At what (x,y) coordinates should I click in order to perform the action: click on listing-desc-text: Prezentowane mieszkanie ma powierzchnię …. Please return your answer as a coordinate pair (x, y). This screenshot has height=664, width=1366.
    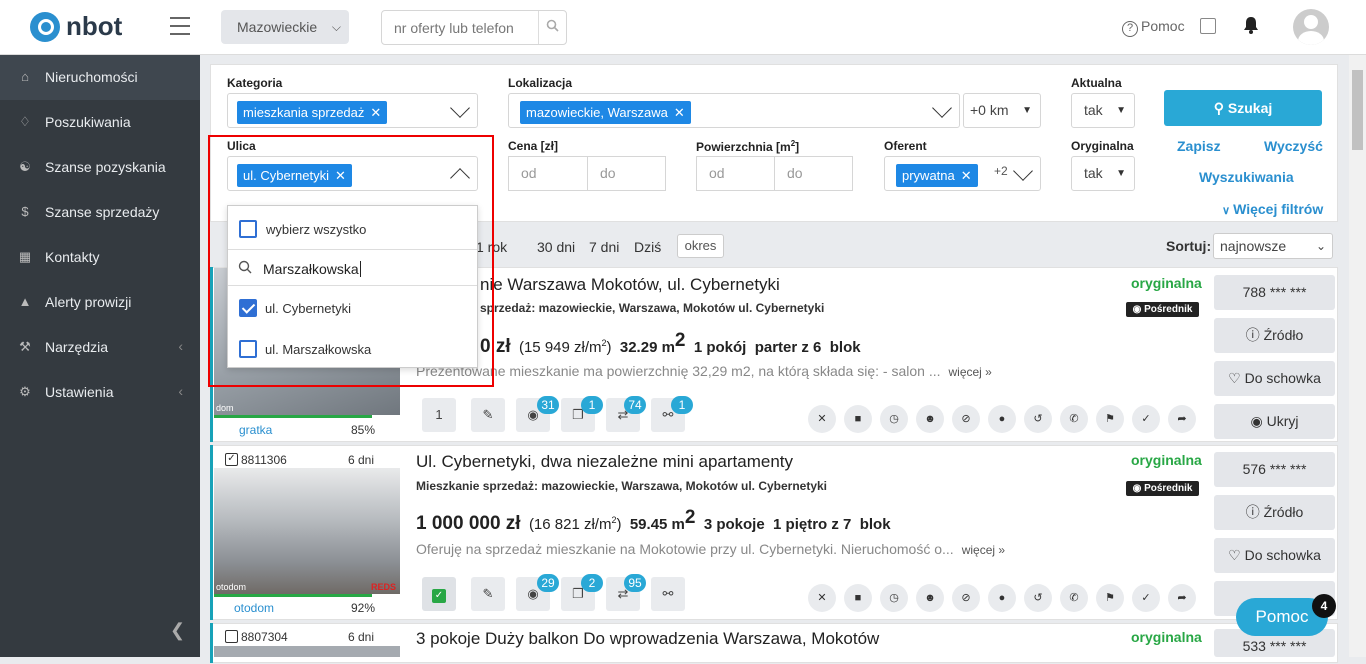
    Looking at the image, I should click on (678, 371).